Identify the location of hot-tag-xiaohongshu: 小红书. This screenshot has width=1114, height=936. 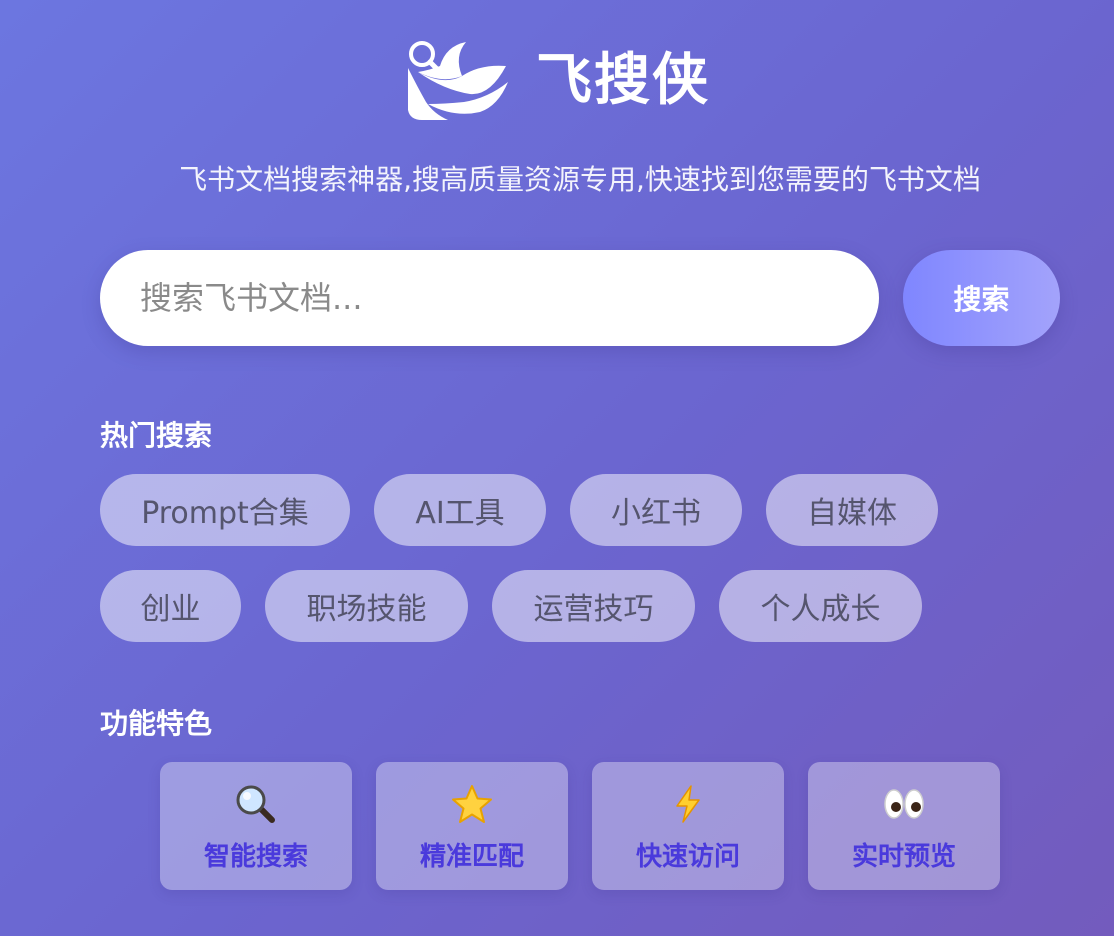
(656, 510).